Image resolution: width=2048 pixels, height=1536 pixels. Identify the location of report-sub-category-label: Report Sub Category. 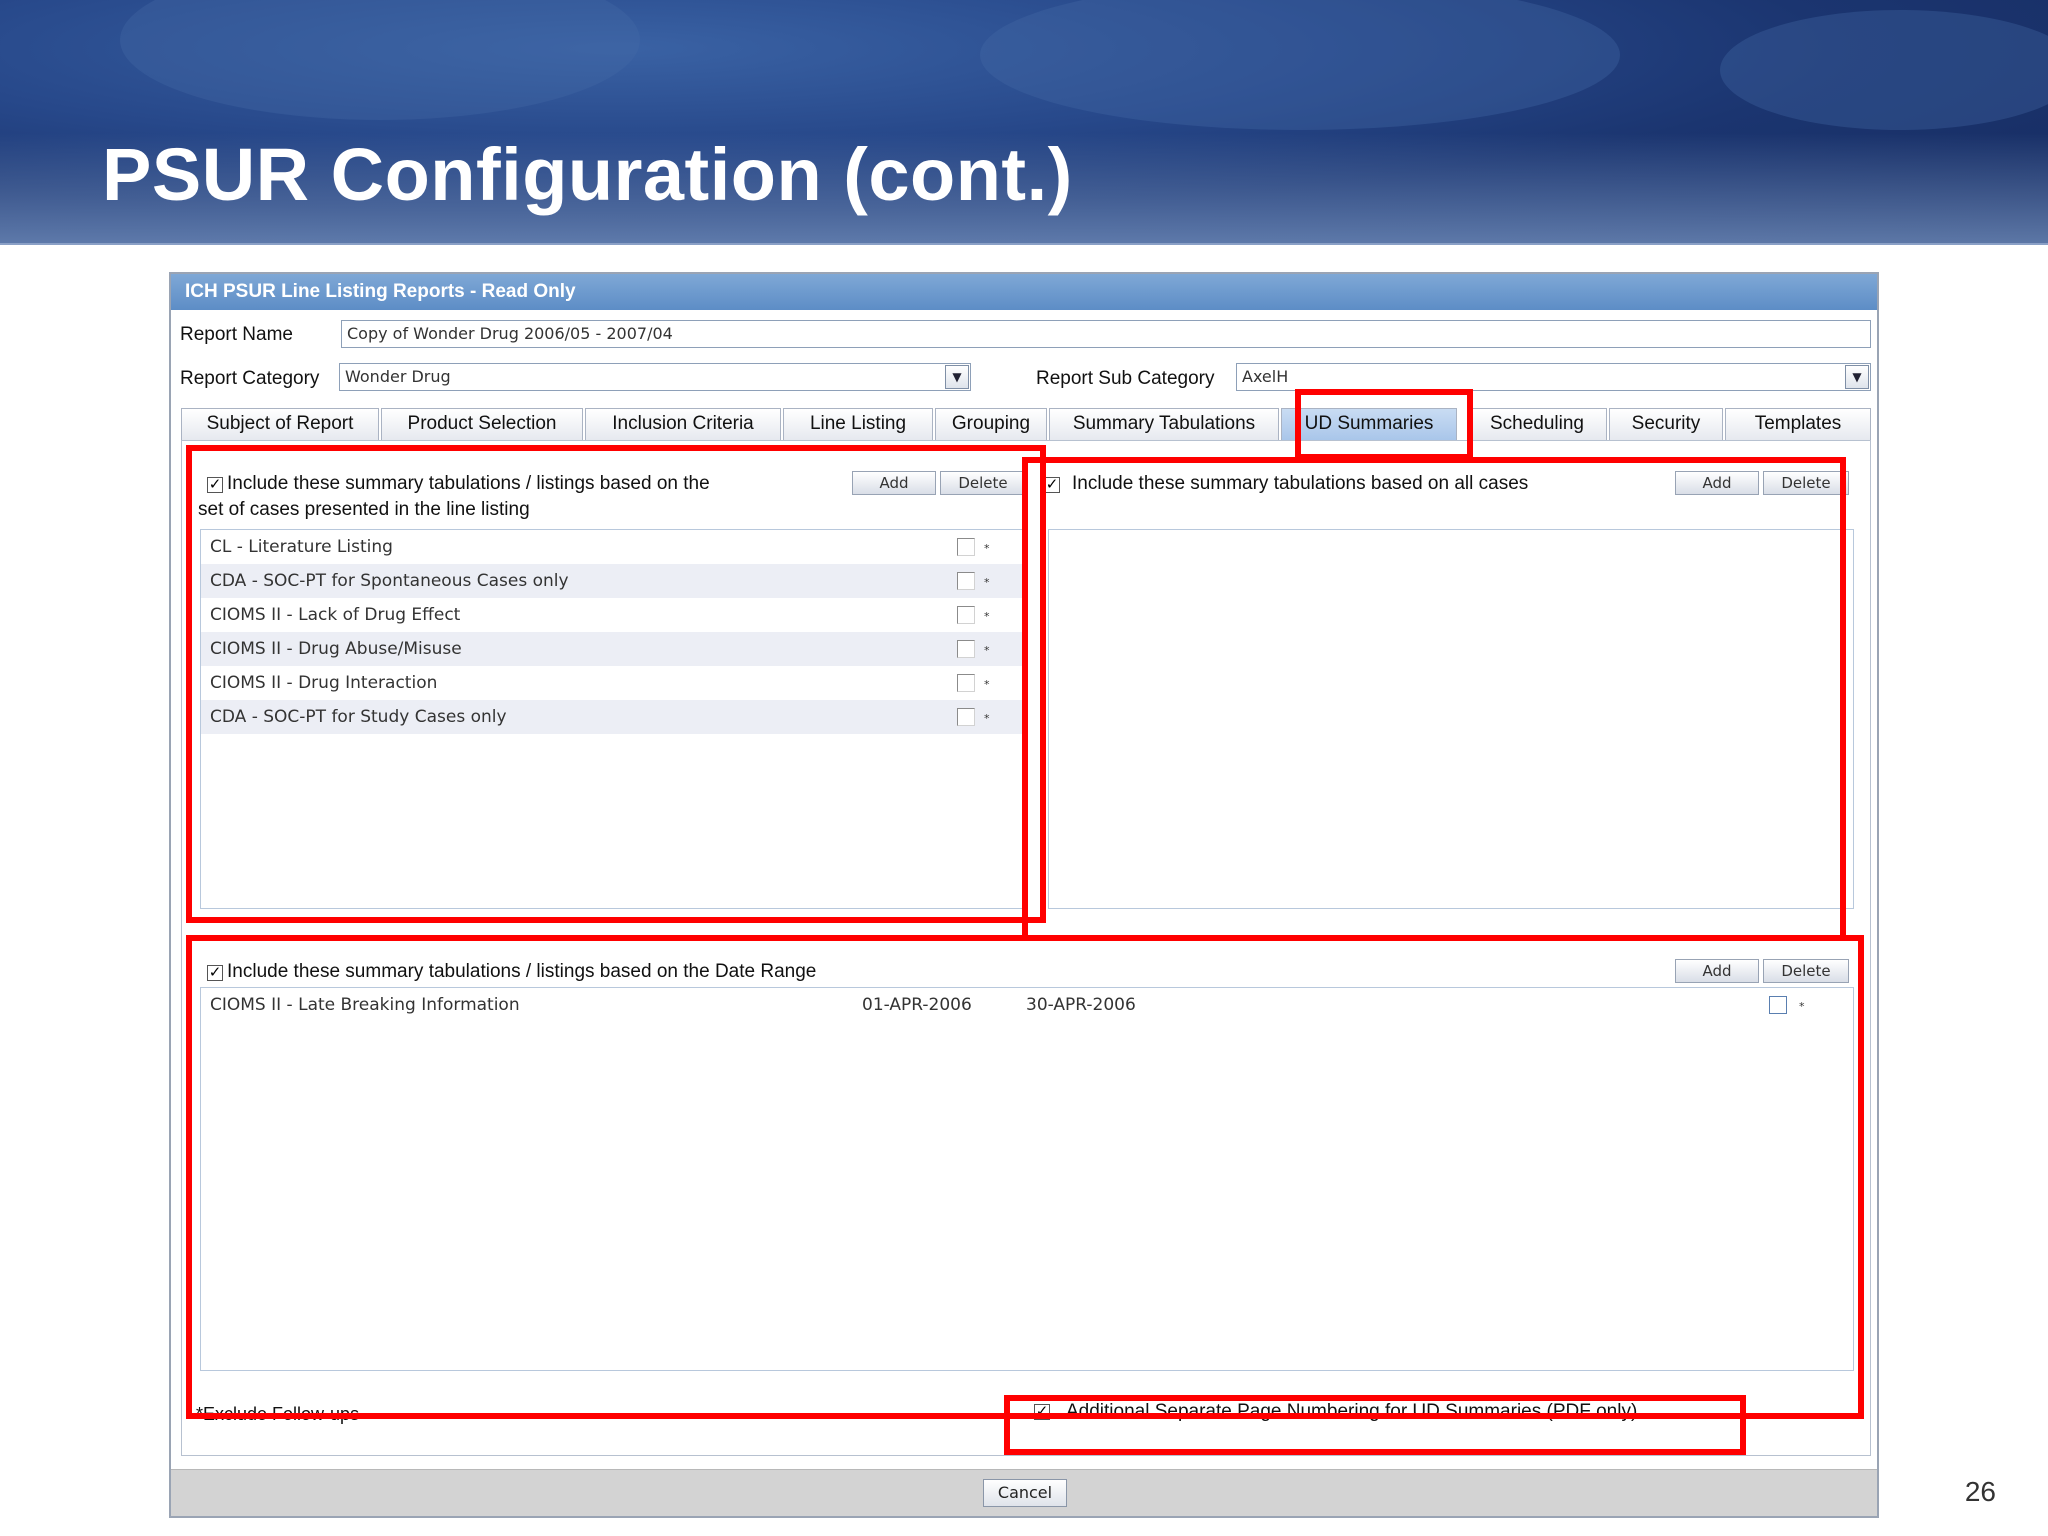
(1125, 378).